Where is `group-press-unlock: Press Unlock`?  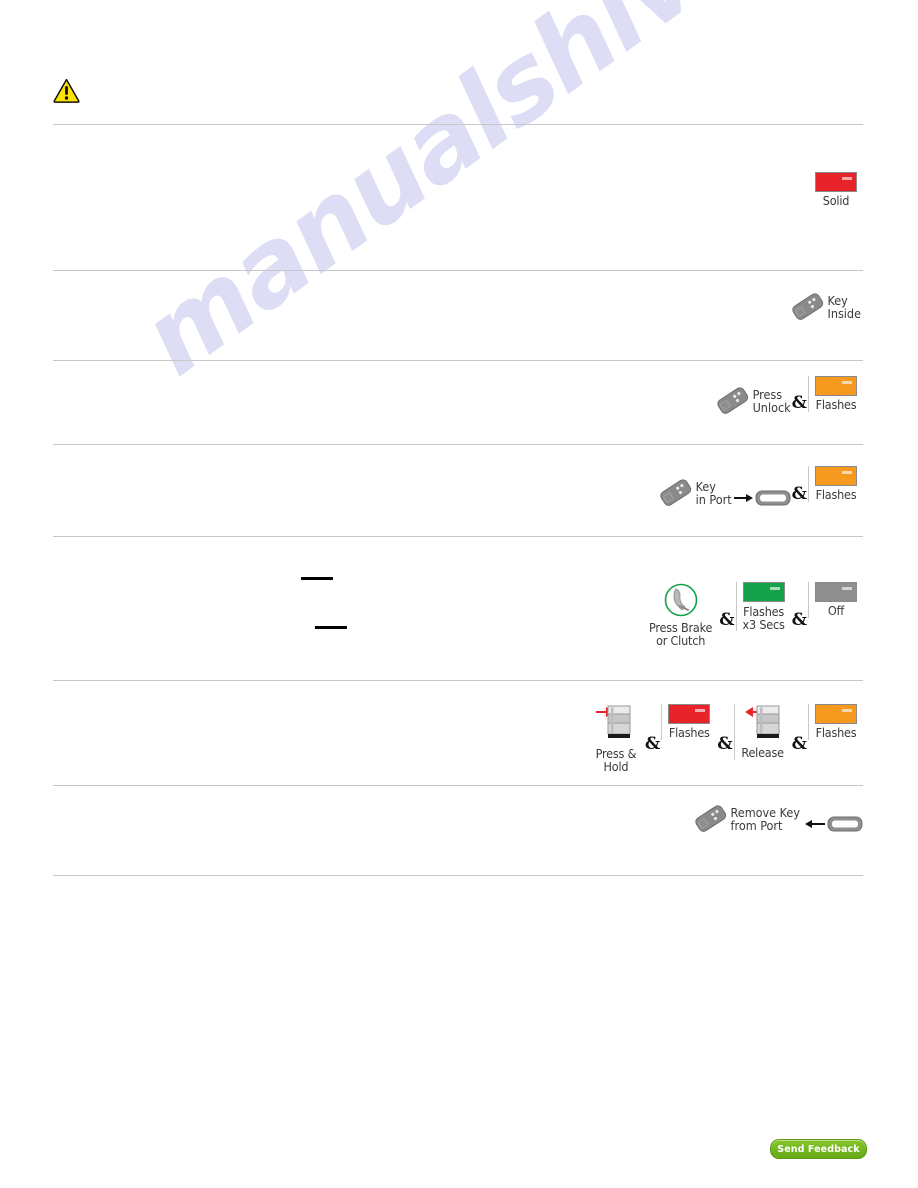
group-press-unlock: Press Unlock is located at coordinates (752, 401).